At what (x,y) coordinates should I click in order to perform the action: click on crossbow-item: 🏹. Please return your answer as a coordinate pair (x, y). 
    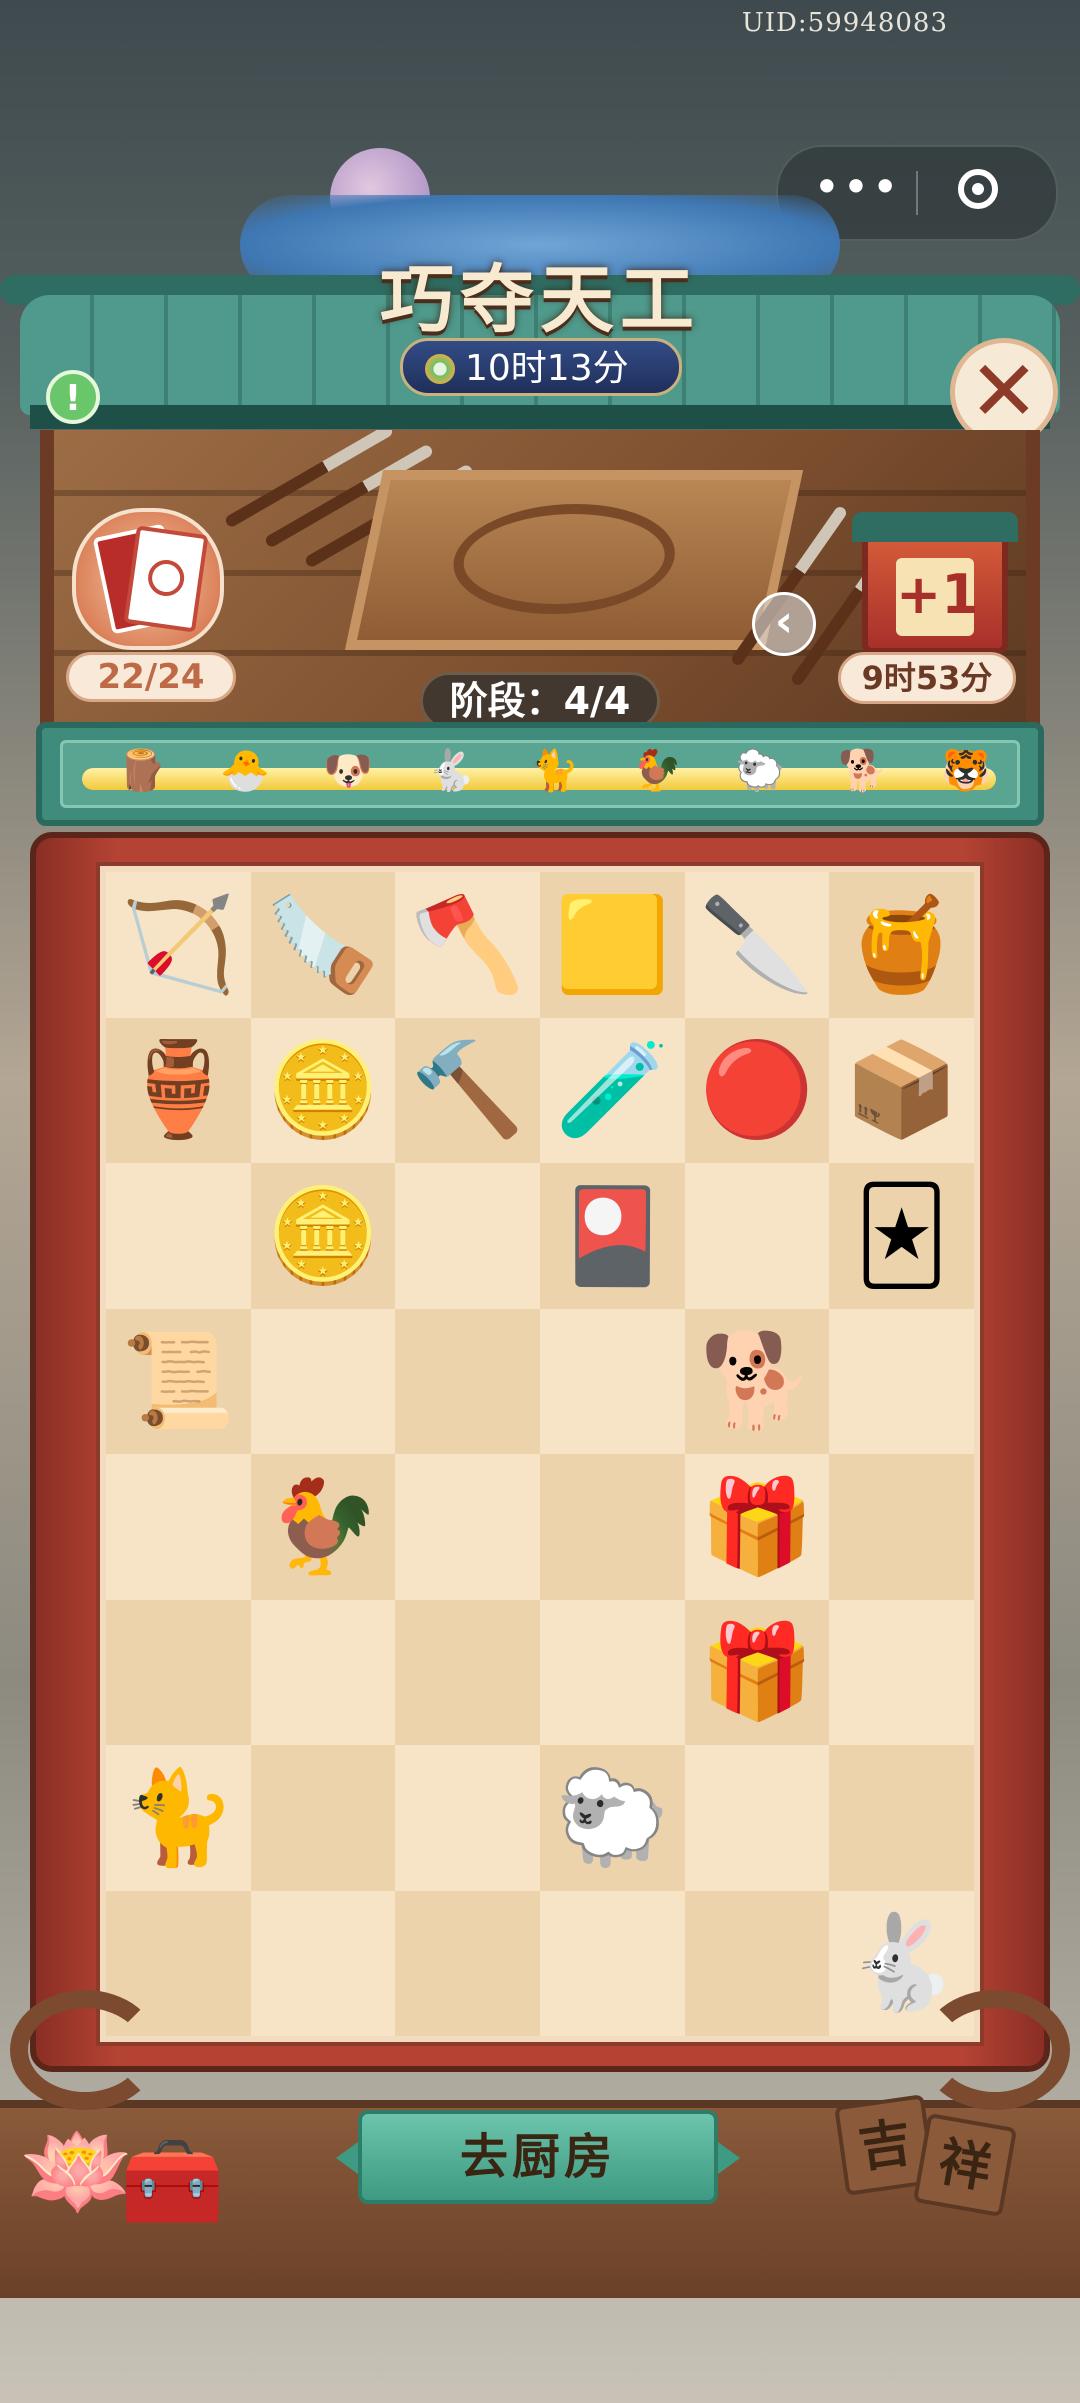
    Looking at the image, I should click on (178, 944).